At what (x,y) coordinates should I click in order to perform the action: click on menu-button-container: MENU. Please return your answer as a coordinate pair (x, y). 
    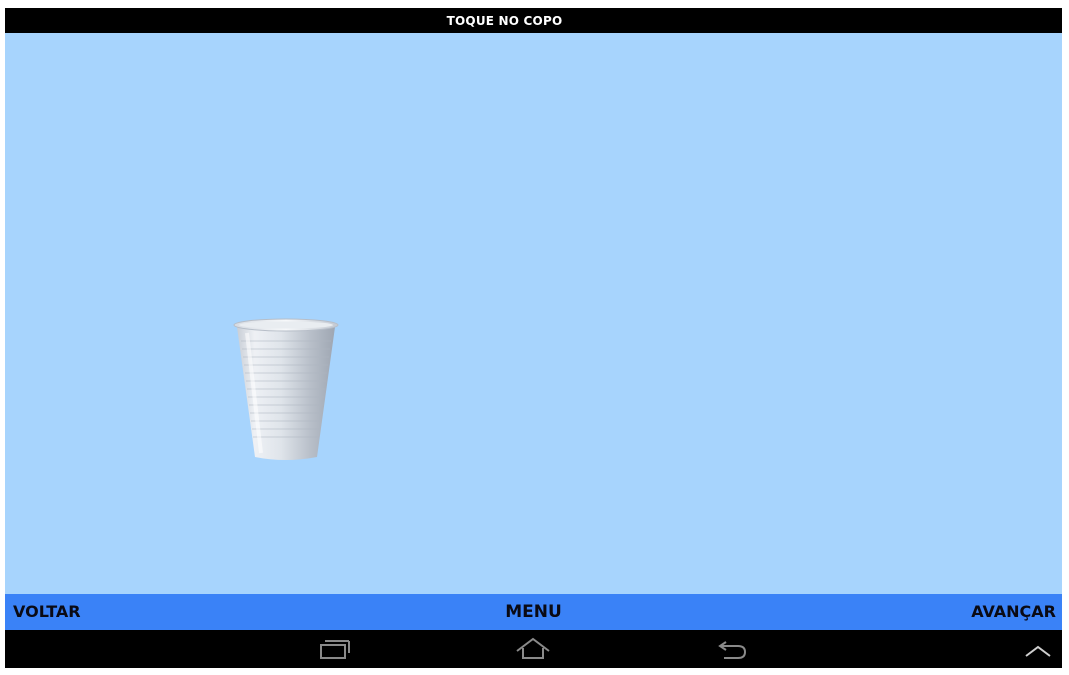
    Looking at the image, I should click on (533, 612).